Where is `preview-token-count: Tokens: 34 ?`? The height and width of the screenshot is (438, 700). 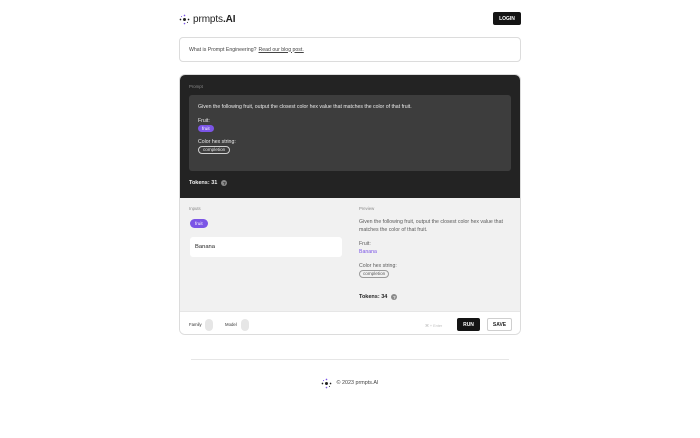 preview-token-count: Tokens: 34 ? is located at coordinates (378, 297).